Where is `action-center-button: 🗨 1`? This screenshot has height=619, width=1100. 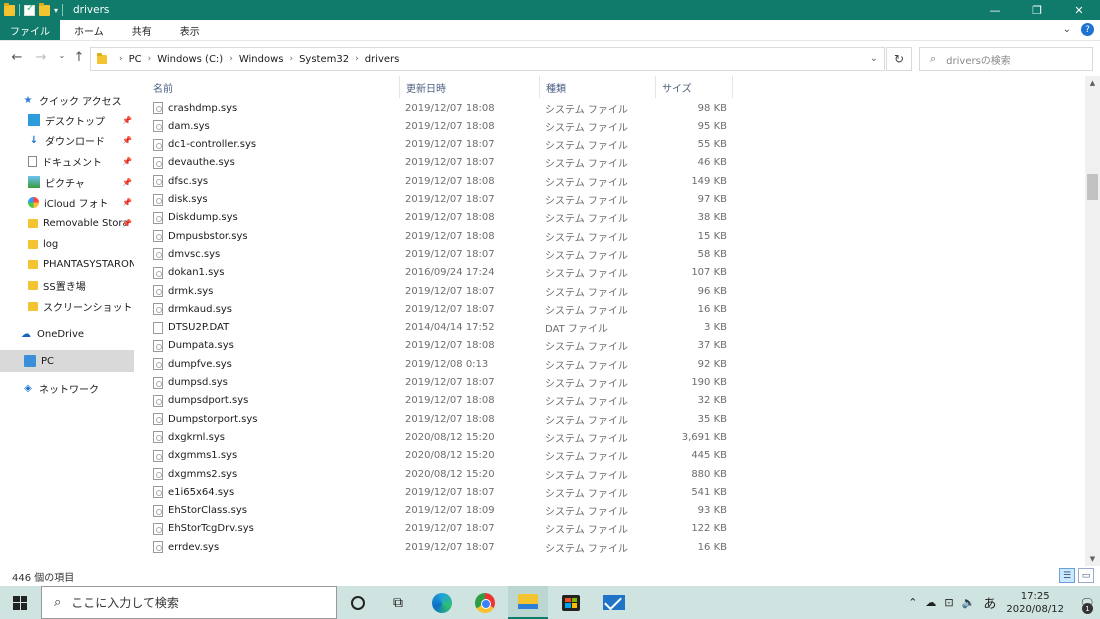 action-center-button: 🗨 1 is located at coordinates (1087, 602).